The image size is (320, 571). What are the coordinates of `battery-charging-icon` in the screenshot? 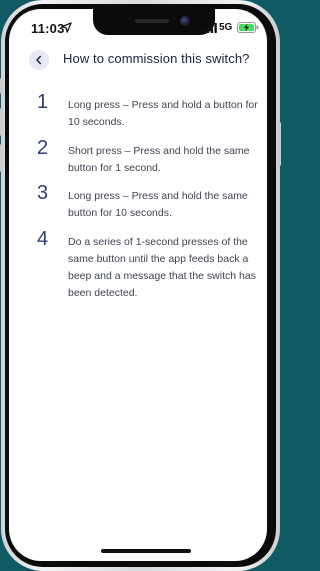 It's located at (248, 27).